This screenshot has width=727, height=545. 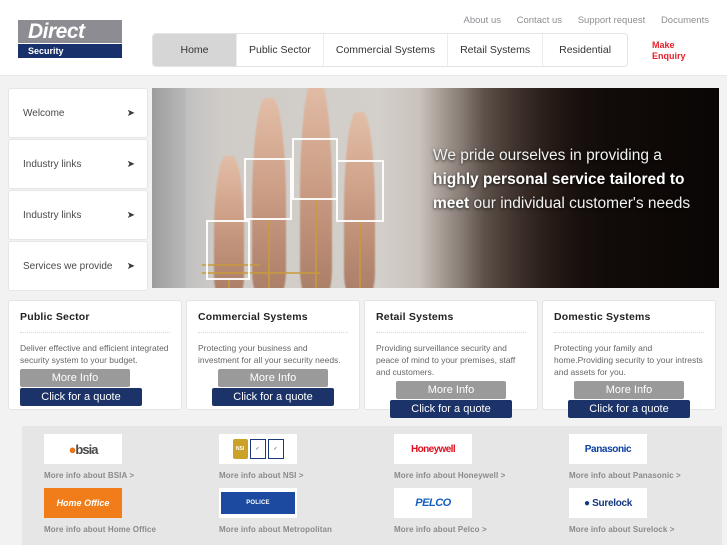 What do you see at coordinates (645, 475) in the screenshot?
I see `partner-link-panasonic: More info about Panasonic >` at bounding box center [645, 475].